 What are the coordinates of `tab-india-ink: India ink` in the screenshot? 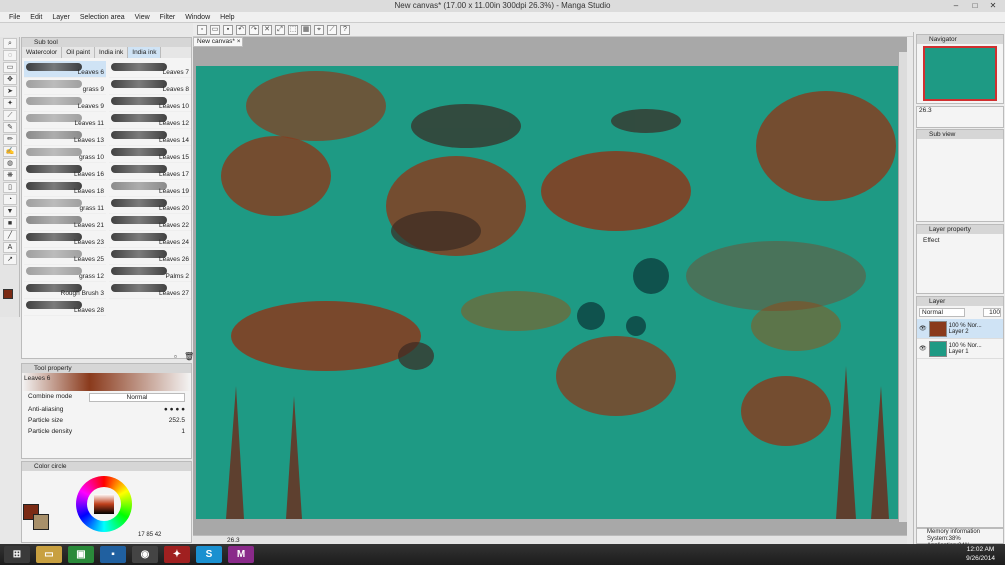 It's located at (112, 52).